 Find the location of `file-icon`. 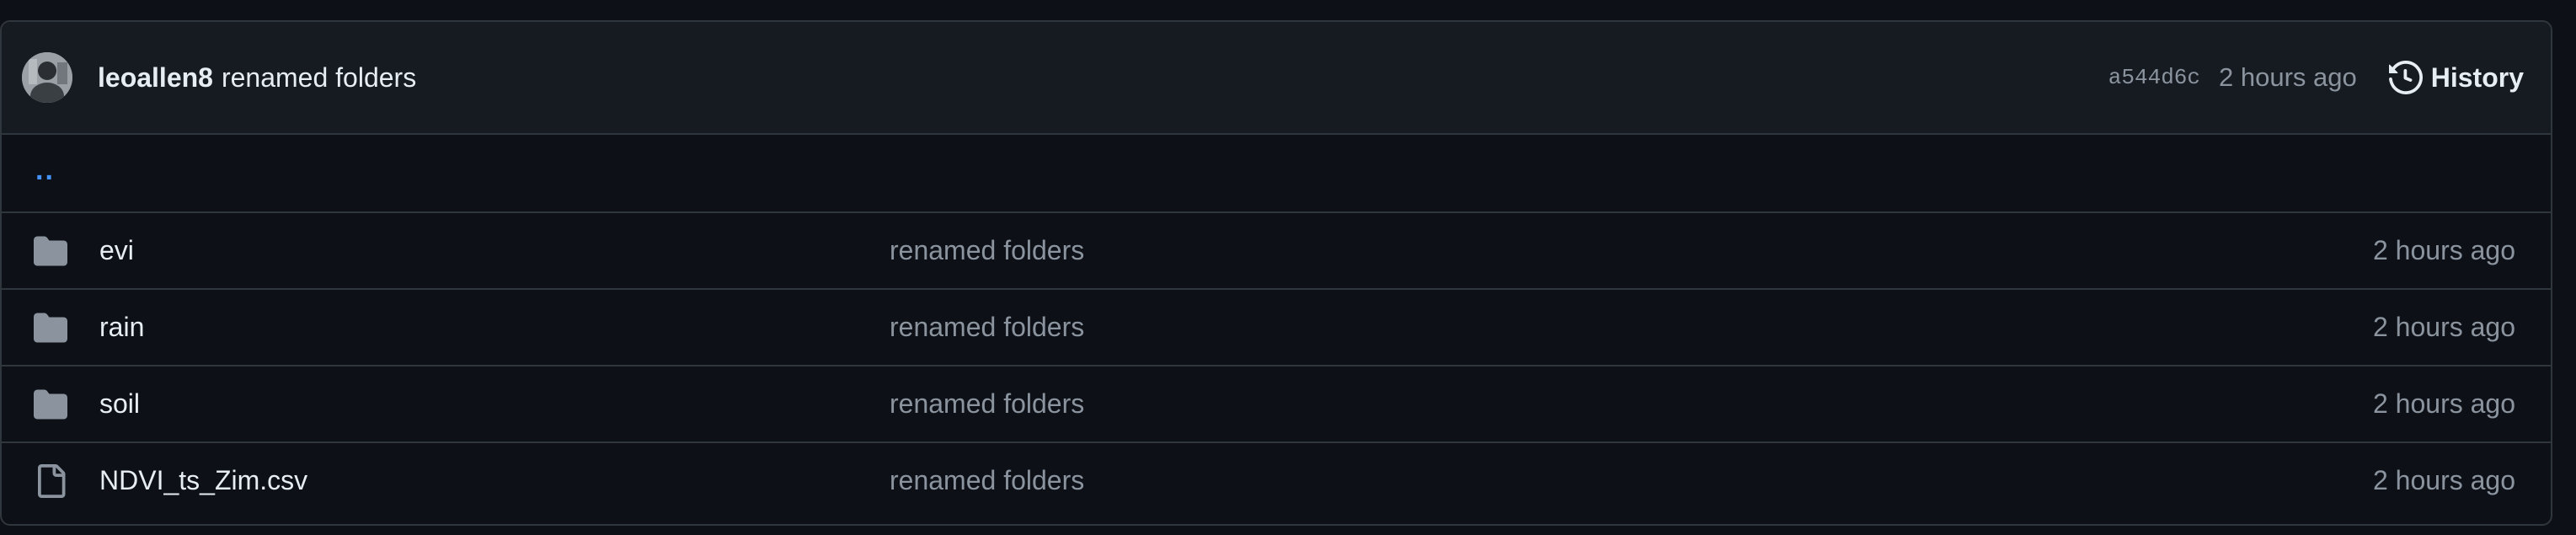

file-icon is located at coordinates (50, 480).